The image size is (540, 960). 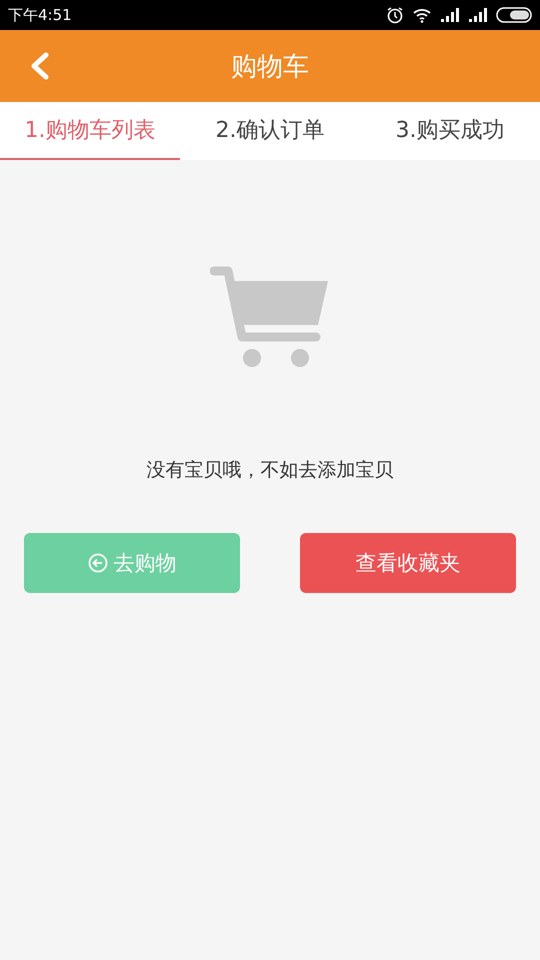 What do you see at coordinates (514, 15) in the screenshot?
I see `battery-icon` at bounding box center [514, 15].